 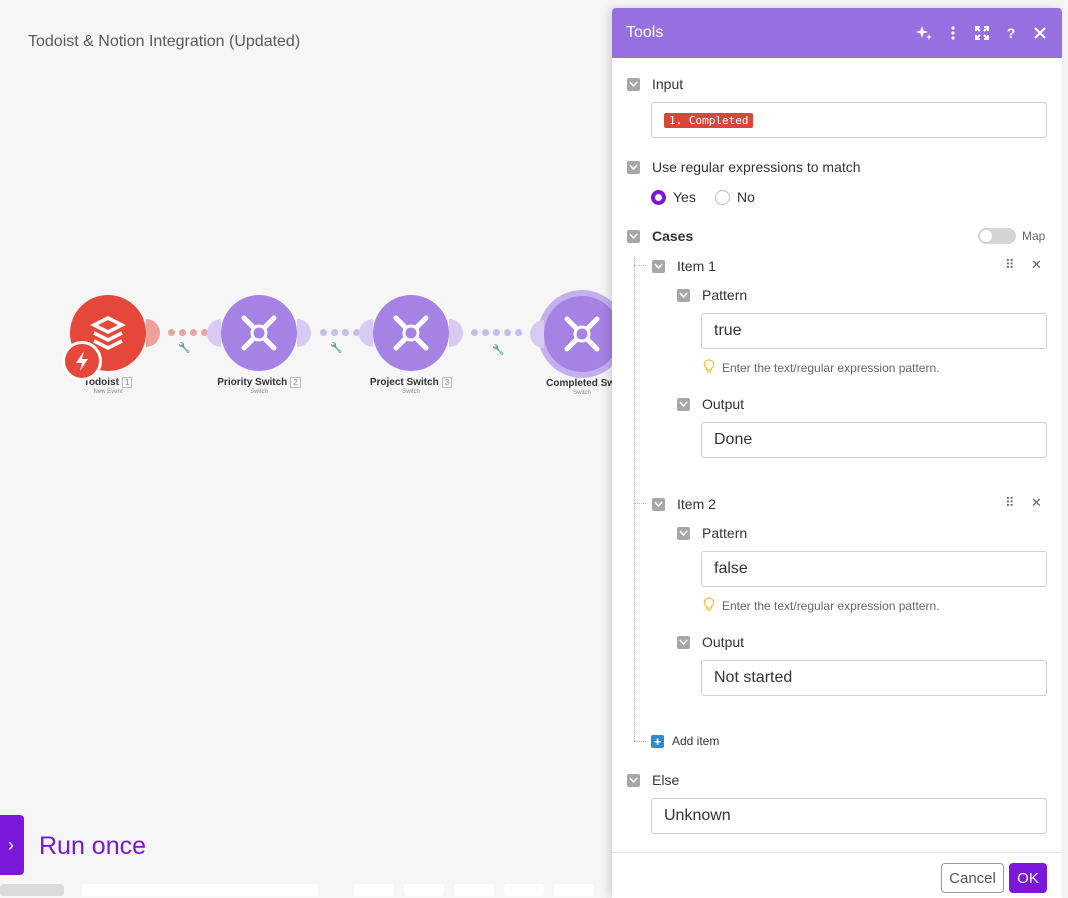 I want to click on module-label: Project Switch, so click(x=404, y=383).